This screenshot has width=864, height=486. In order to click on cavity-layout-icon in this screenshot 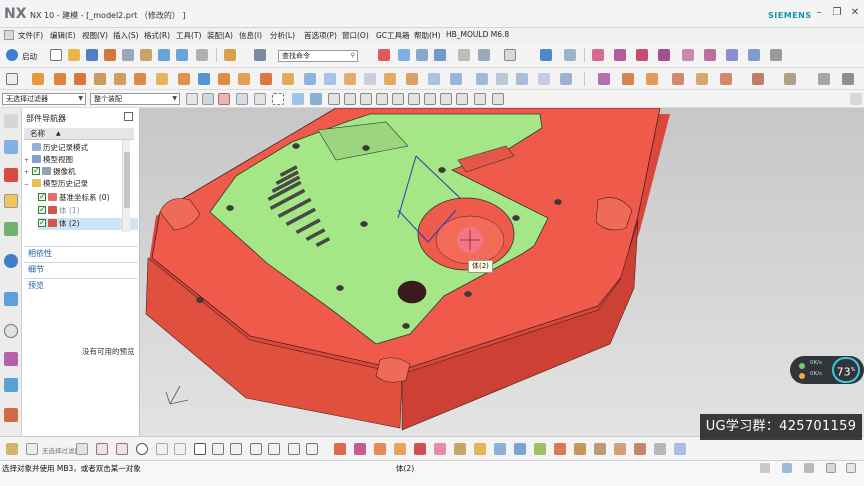, I will do `click(678, 79)`.